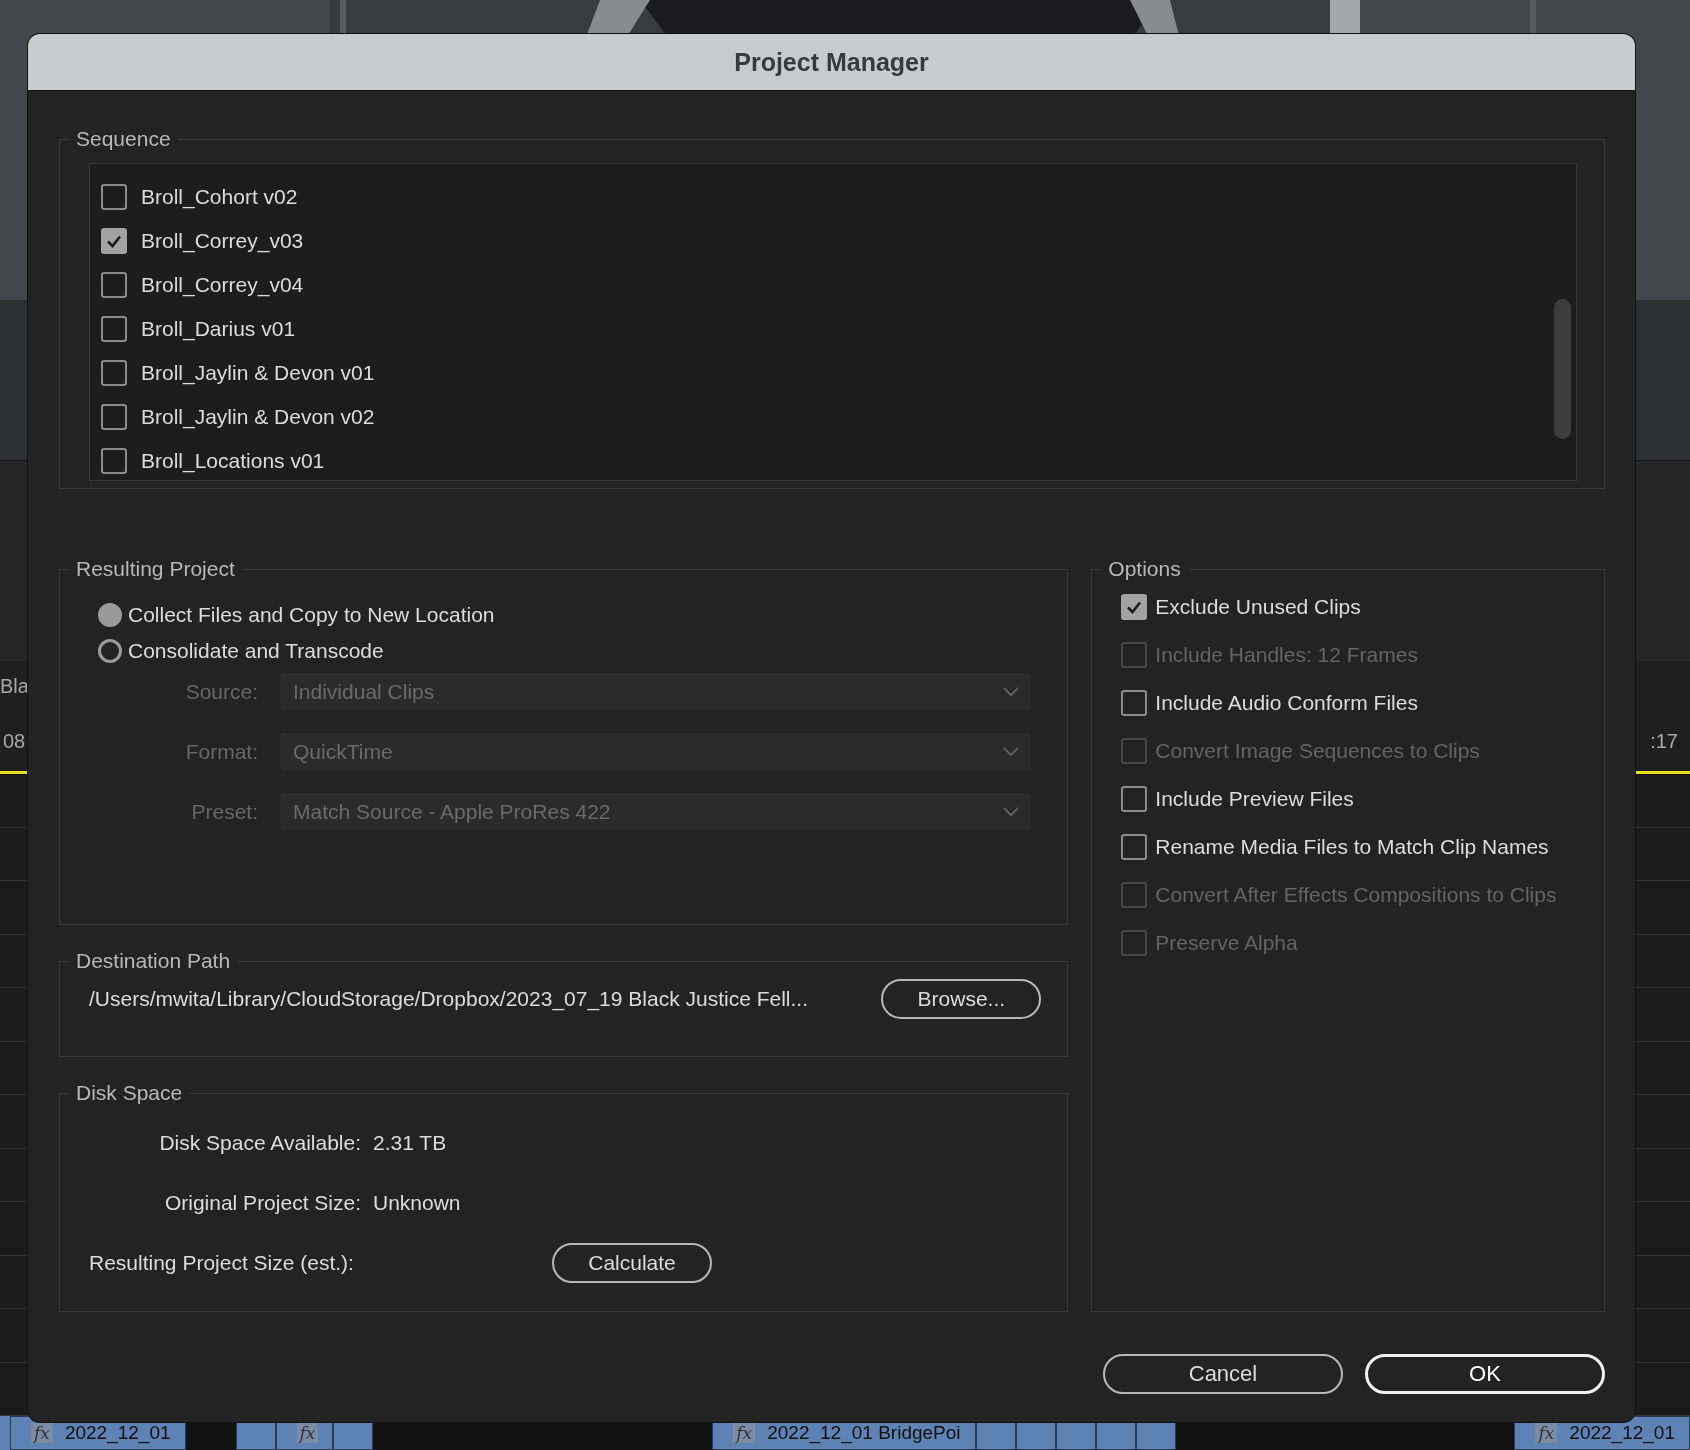  I want to click on option-label: Include Audio Conform Files, so click(1286, 703).